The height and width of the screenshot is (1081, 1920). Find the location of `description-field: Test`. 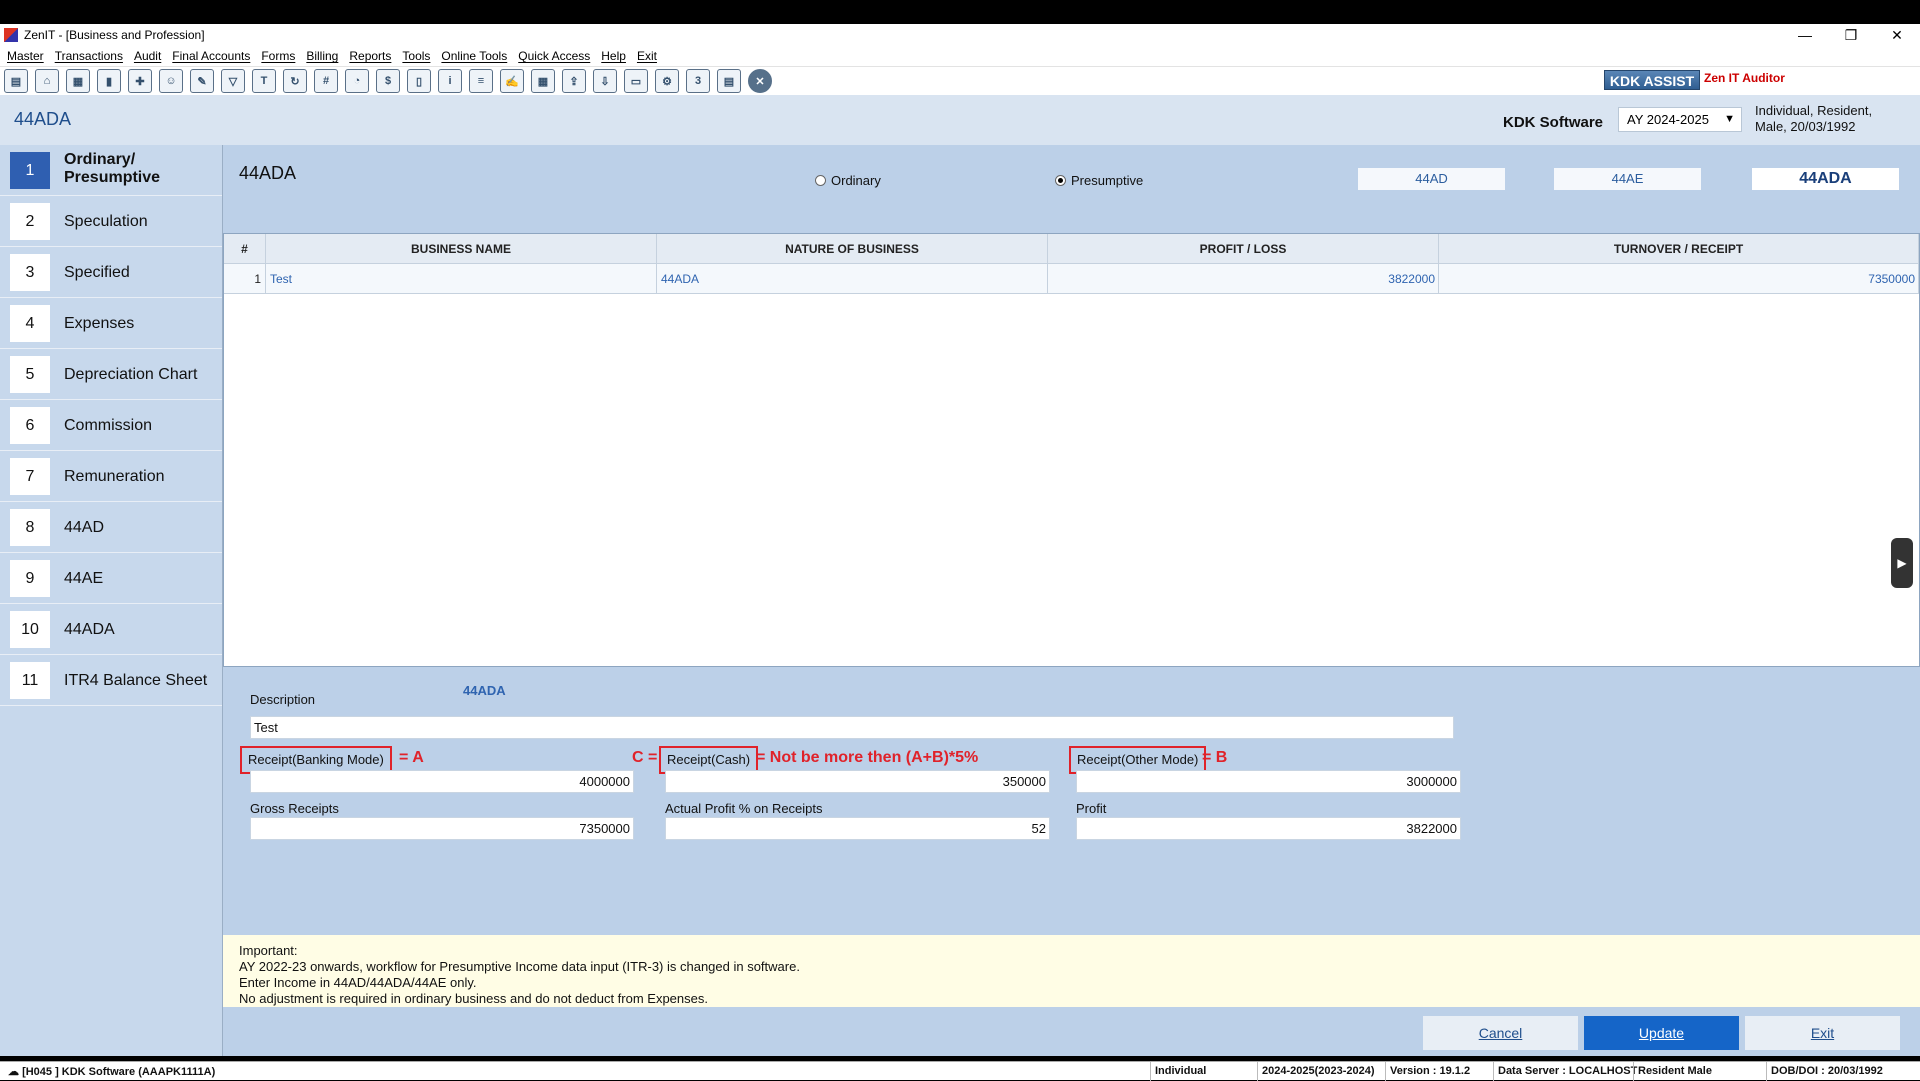

description-field: Test is located at coordinates (852, 727).